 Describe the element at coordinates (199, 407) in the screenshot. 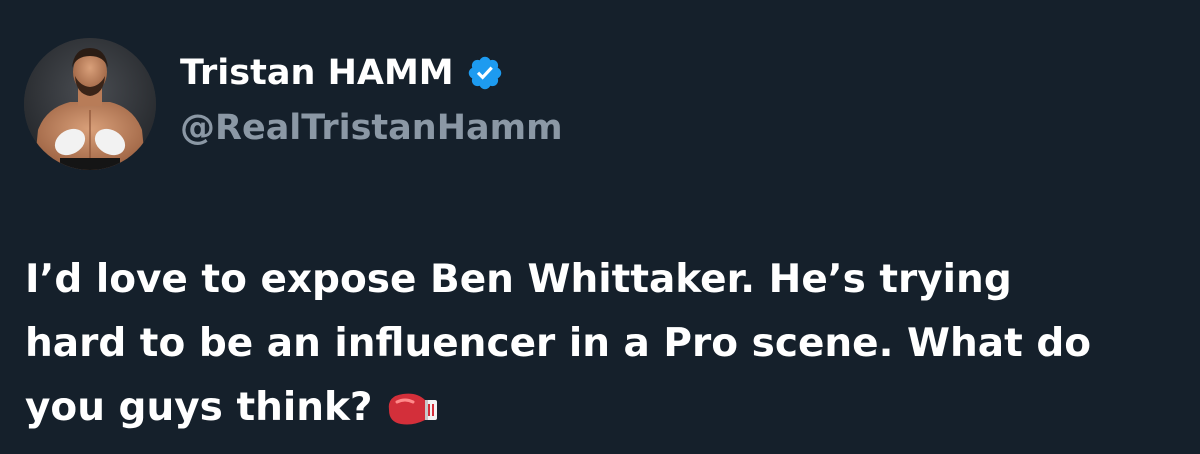

I see `tweet-text-line-content: you guys think?` at that location.